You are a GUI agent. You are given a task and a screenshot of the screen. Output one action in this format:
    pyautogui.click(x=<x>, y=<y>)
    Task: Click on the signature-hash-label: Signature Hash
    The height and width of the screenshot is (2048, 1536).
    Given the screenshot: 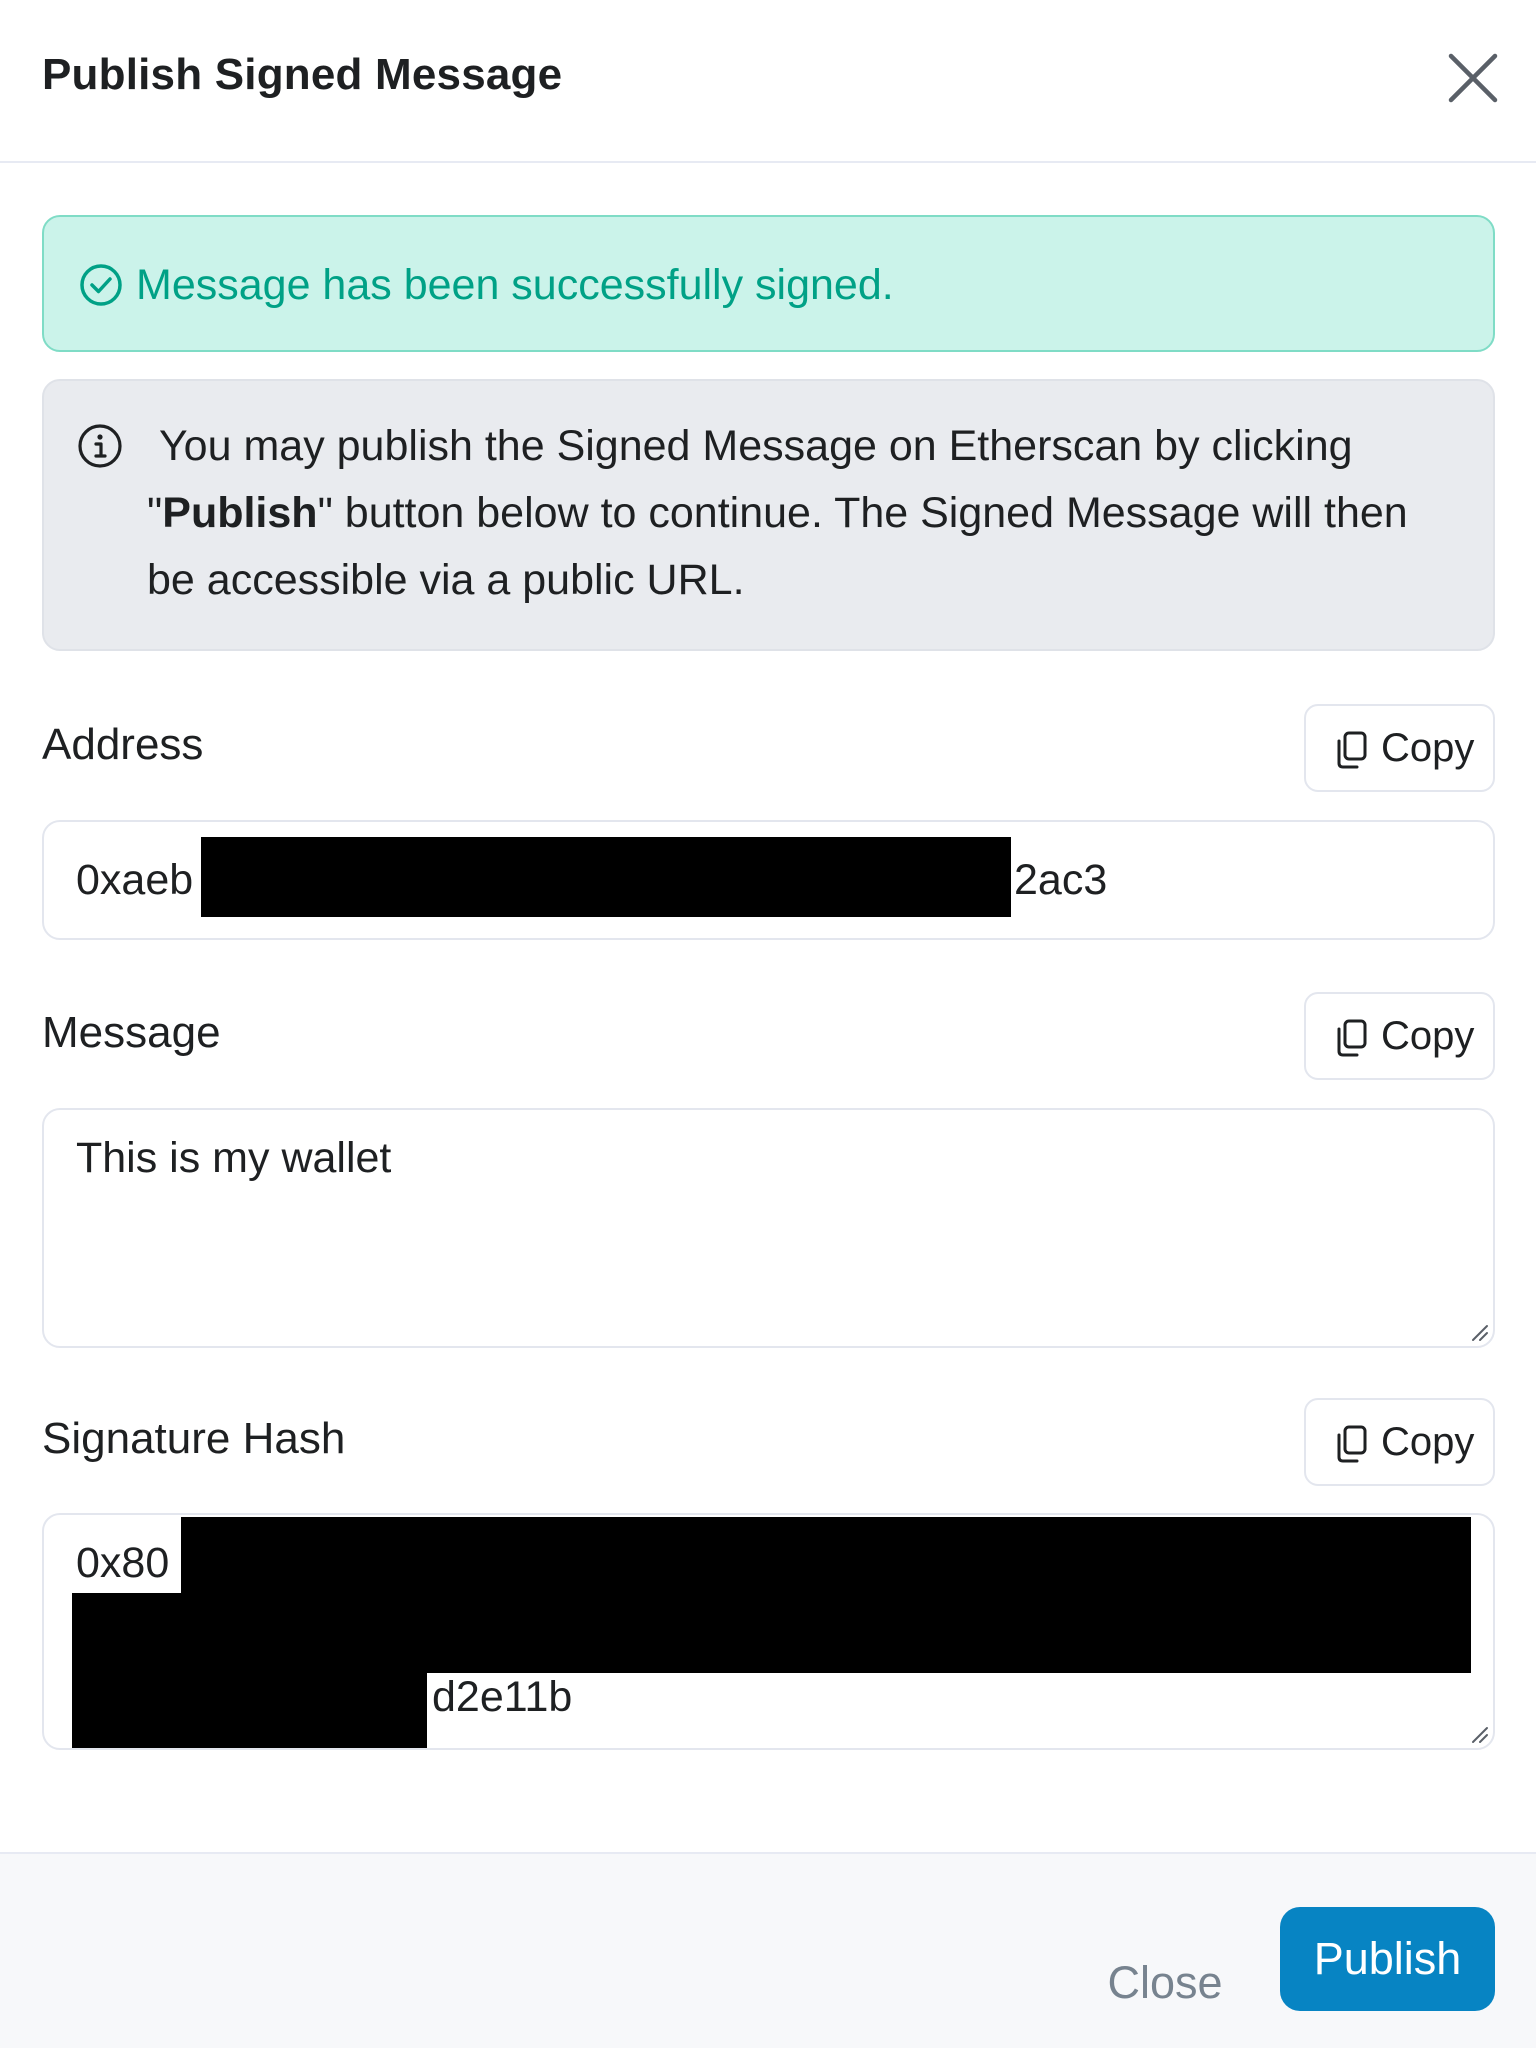 What is the action you would take?
    pyautogui.click(x=194, y=1438)
    